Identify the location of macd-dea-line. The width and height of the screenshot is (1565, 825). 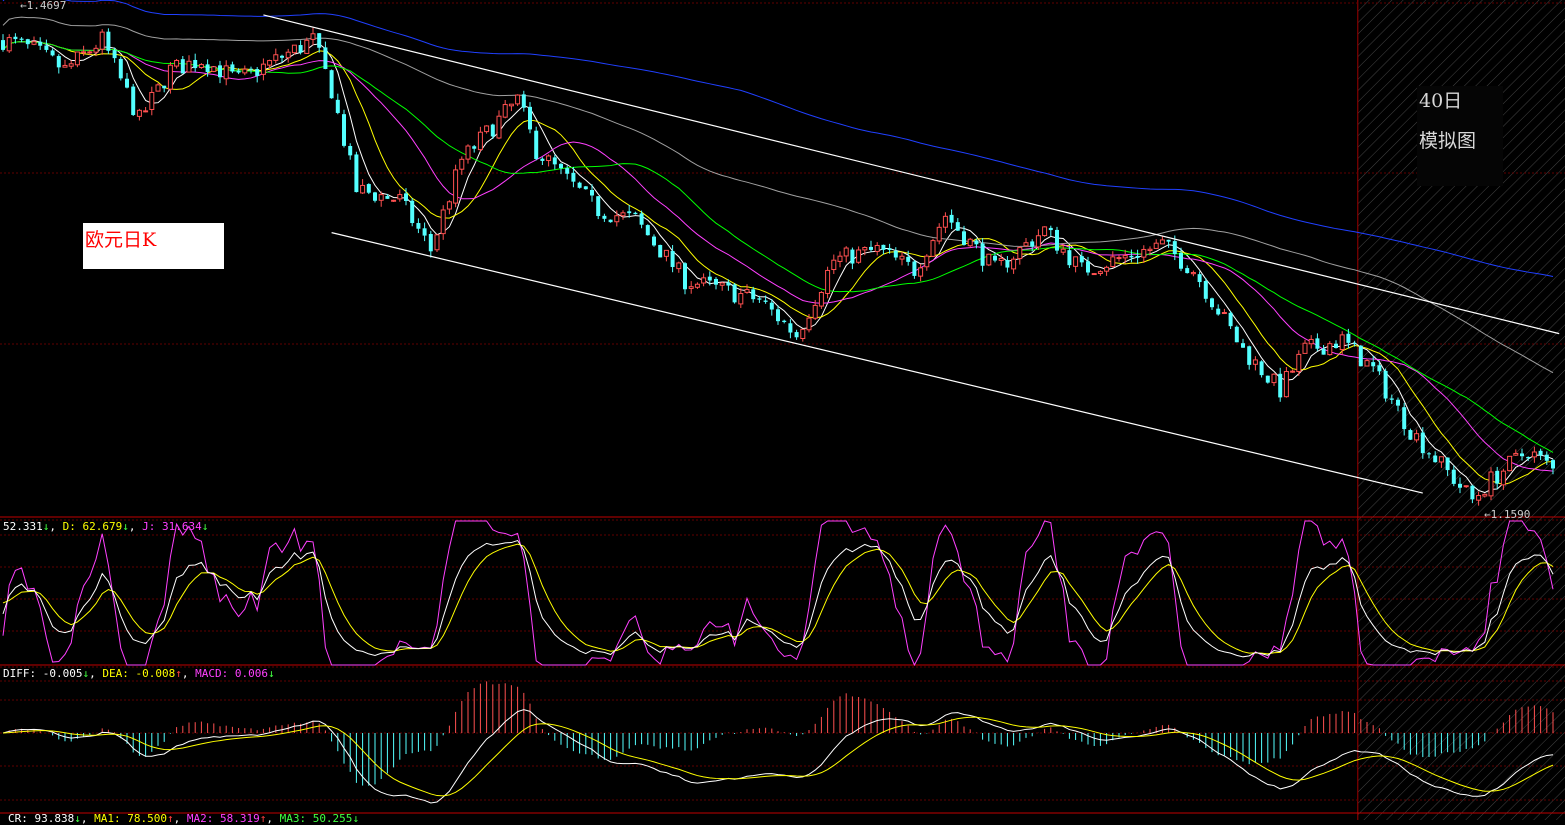
(778, 756).